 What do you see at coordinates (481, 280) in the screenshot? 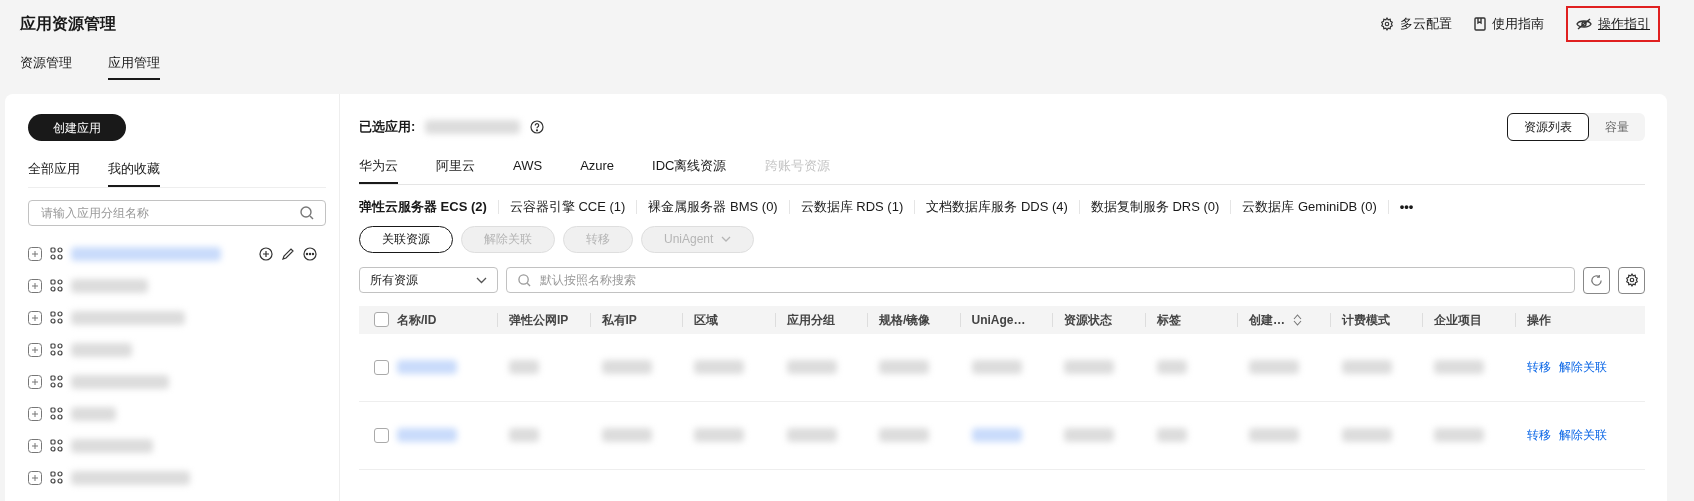
I see `chevron-down-icon` at bounding box center [481, 280].